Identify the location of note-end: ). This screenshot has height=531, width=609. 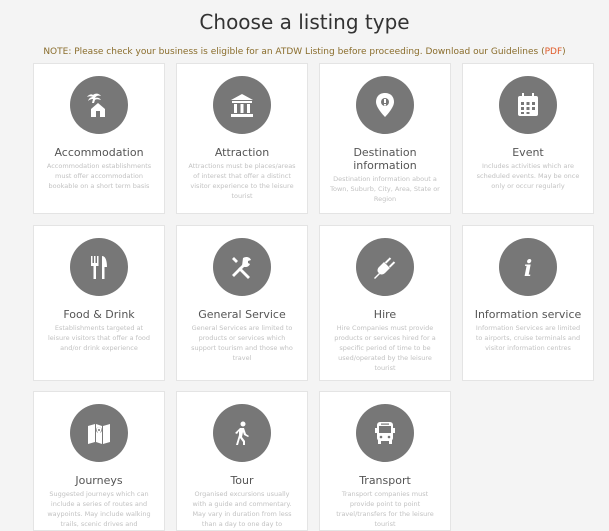
(564, 52).